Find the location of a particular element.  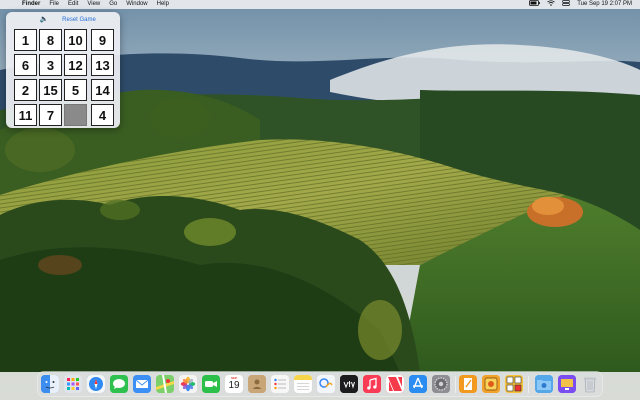

wifi-icon is located at coordinates (551, 5).